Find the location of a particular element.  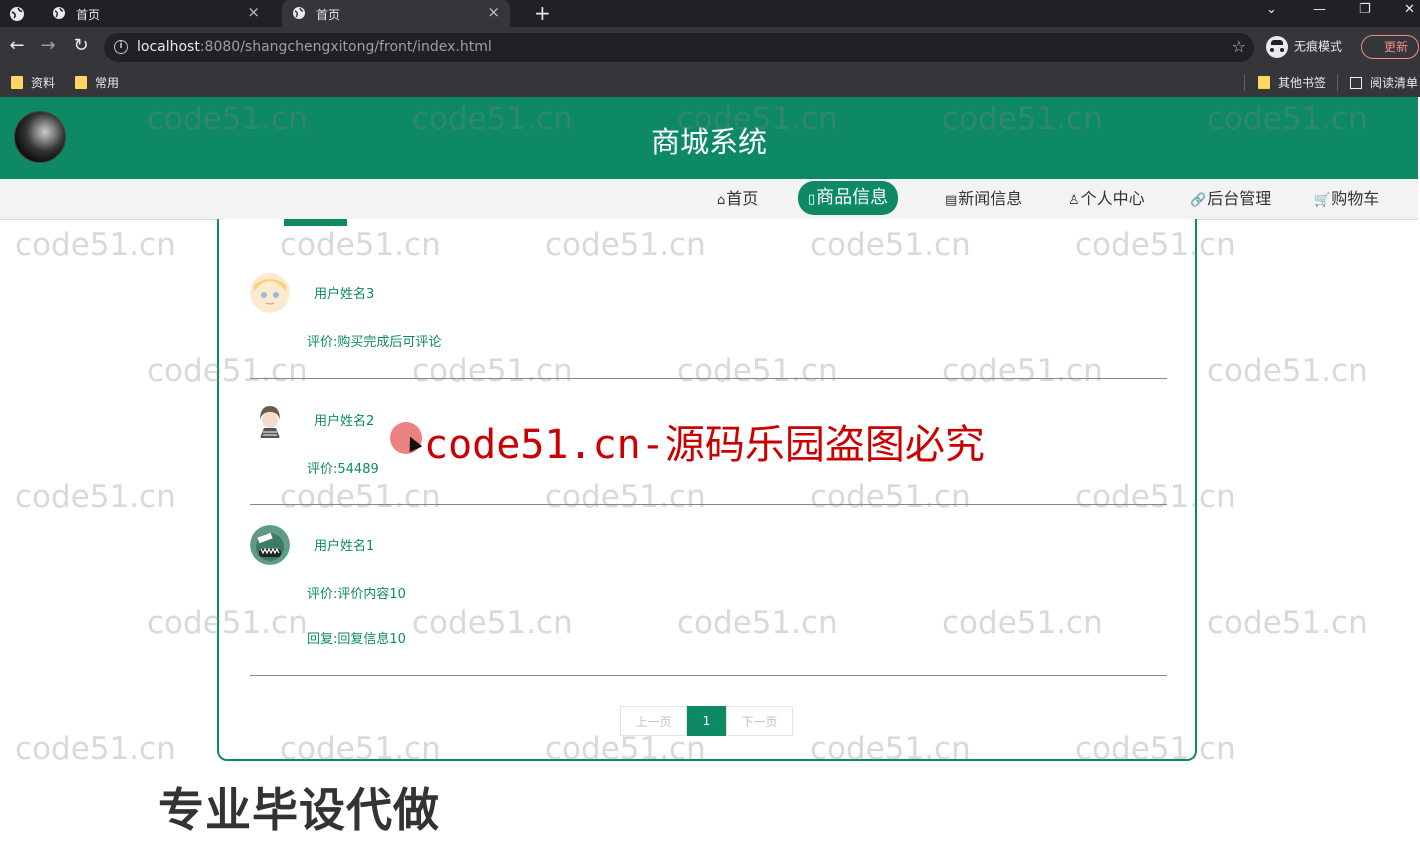

active-tab-indicator is located at coordinates (315, 222).